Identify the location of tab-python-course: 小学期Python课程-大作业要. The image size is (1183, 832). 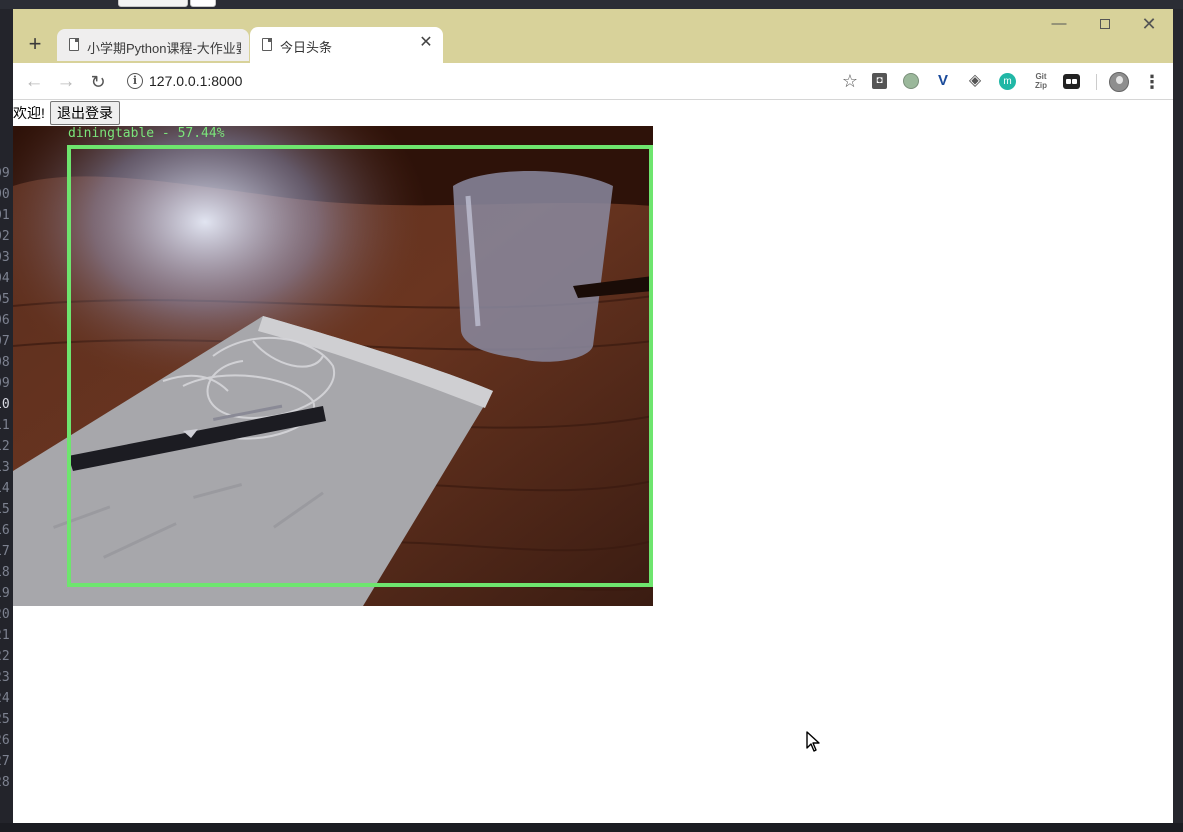
(153, 45).